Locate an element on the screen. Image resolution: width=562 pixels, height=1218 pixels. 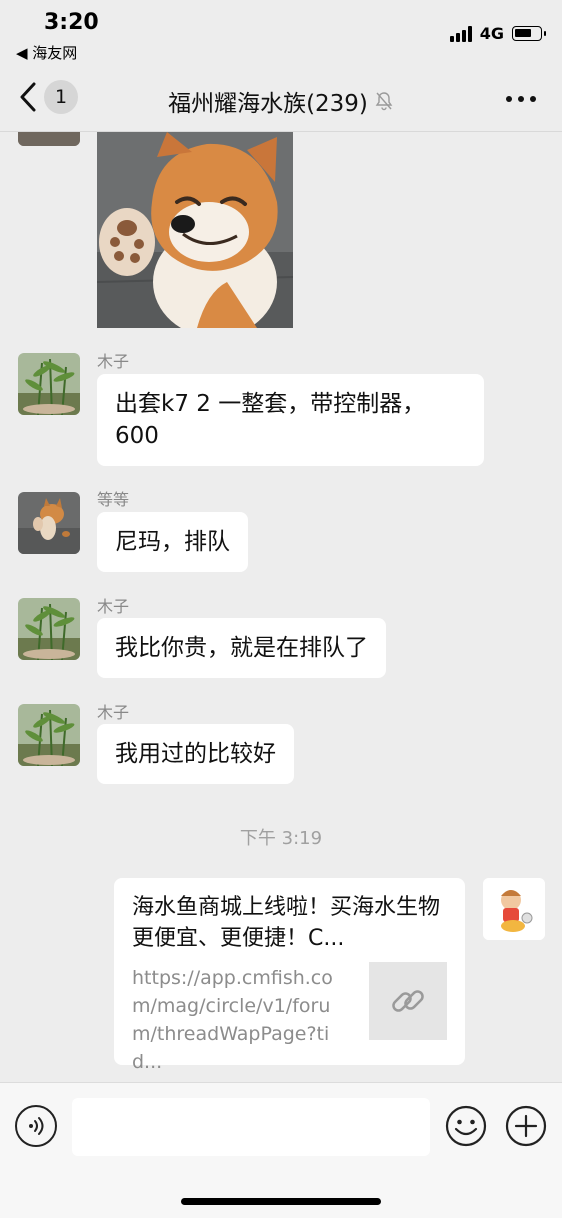
link-icon is located at coordinates (408, 1001).